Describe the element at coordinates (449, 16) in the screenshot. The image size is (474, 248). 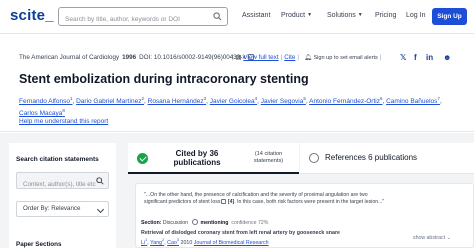
I see `signup-button: Sign Up` at that location.